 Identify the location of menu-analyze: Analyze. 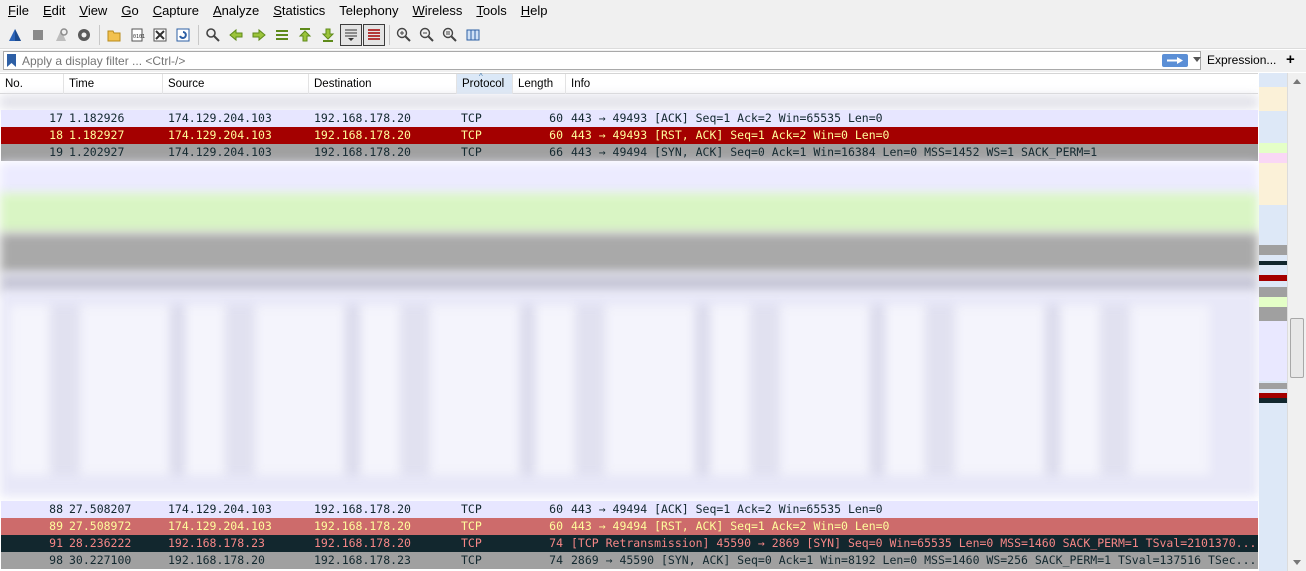
(235, 11).